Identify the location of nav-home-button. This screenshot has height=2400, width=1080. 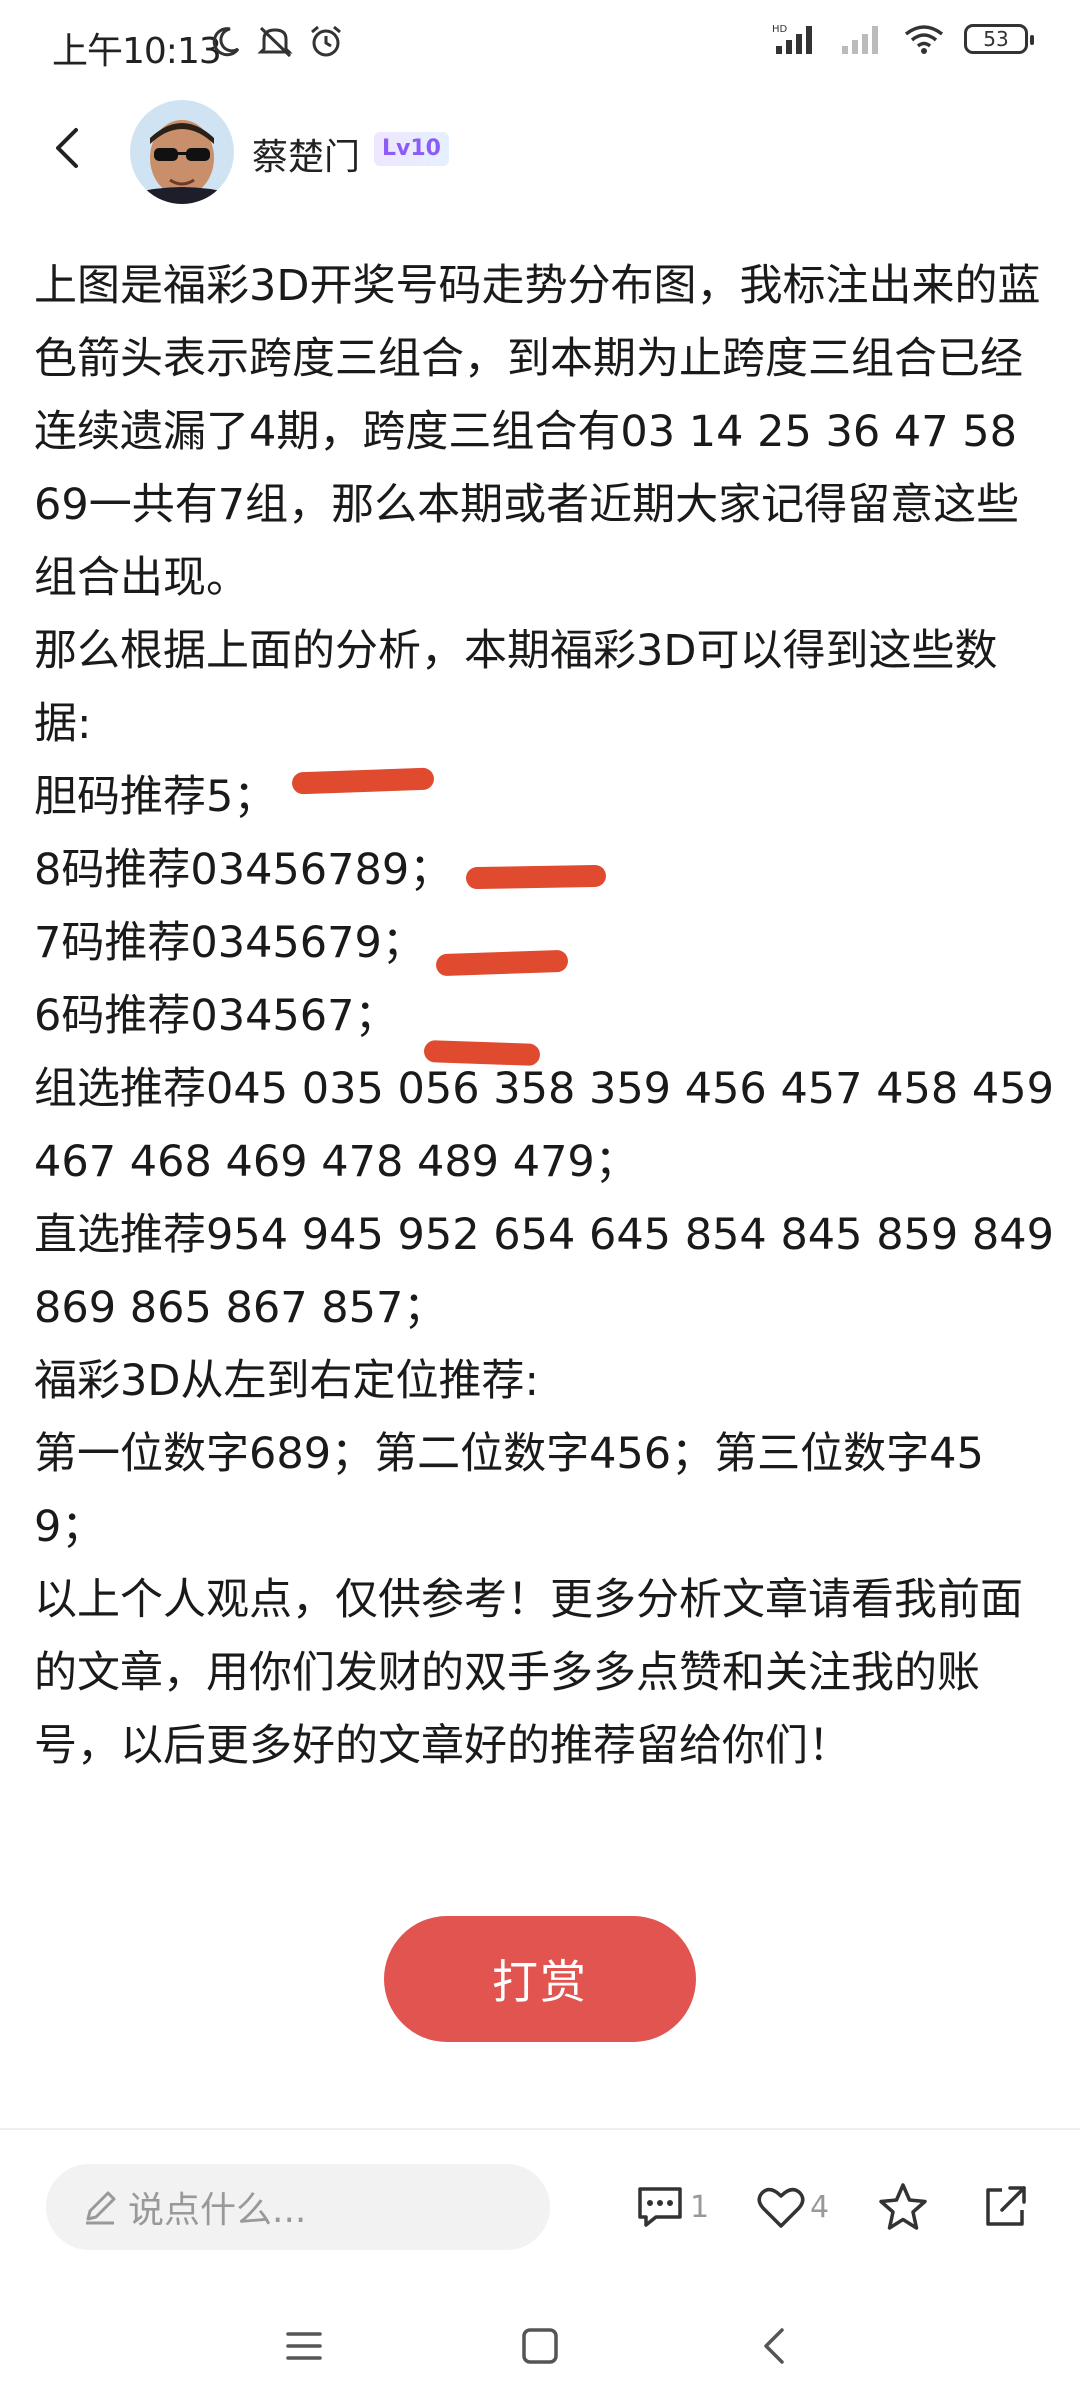
(540, 2346).